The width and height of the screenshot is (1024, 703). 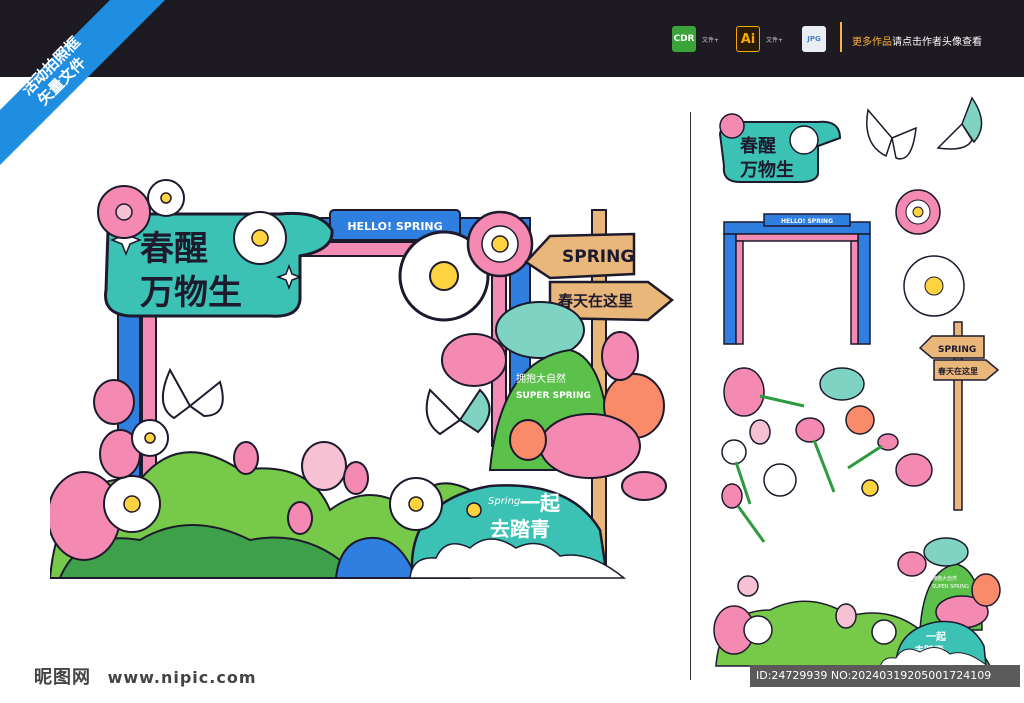 I want to click on format-jpg: JPG, so click(x=814, y=39).